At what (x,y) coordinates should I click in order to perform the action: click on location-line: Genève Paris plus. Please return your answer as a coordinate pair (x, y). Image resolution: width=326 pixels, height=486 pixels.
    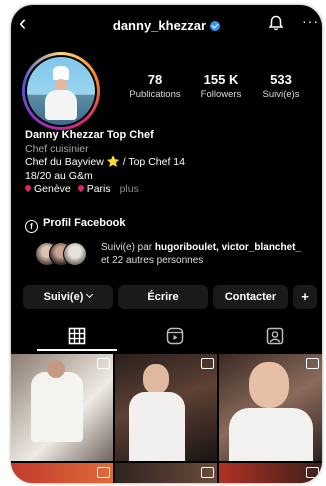
    Looking at the image, I should click on (169, 190).